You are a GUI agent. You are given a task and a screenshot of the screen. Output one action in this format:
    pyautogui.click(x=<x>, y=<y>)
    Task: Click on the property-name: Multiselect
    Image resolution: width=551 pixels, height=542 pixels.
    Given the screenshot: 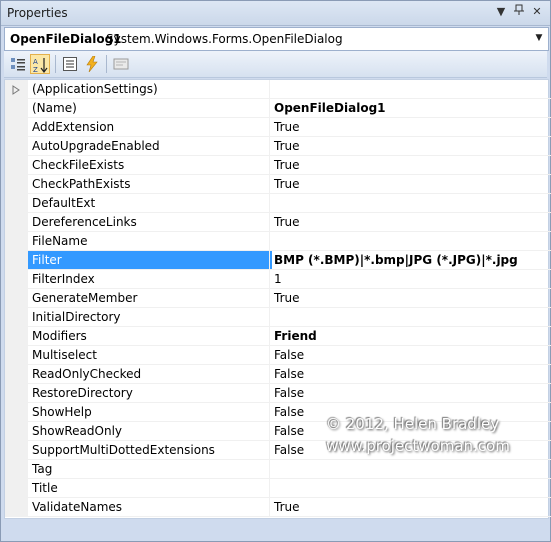 What is the action you would take?
    pyautogui.click(x=150, y=355)
    